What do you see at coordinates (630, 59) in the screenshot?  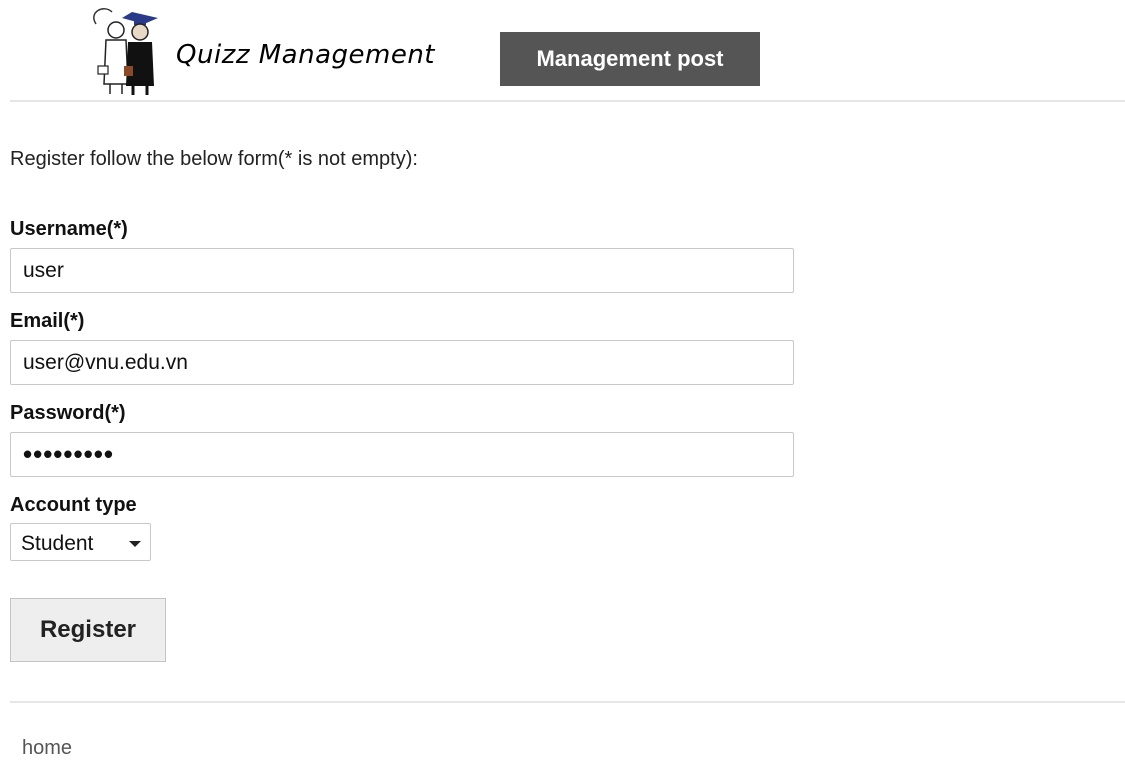 I see `management-post-button: Management post` at bounding box center [630, 59].